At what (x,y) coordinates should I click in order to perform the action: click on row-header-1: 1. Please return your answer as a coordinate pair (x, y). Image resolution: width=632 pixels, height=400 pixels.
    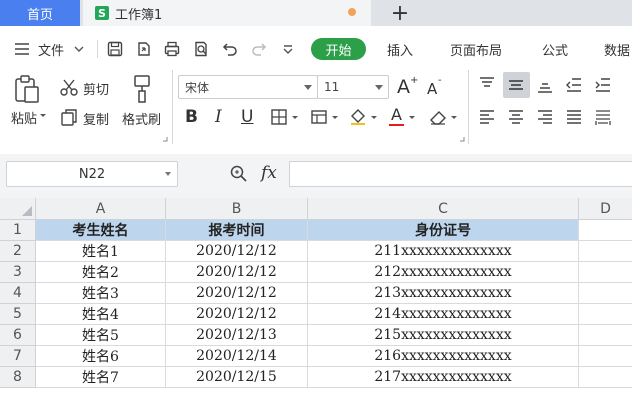
    Looking at the image, I should click on (18, 230).